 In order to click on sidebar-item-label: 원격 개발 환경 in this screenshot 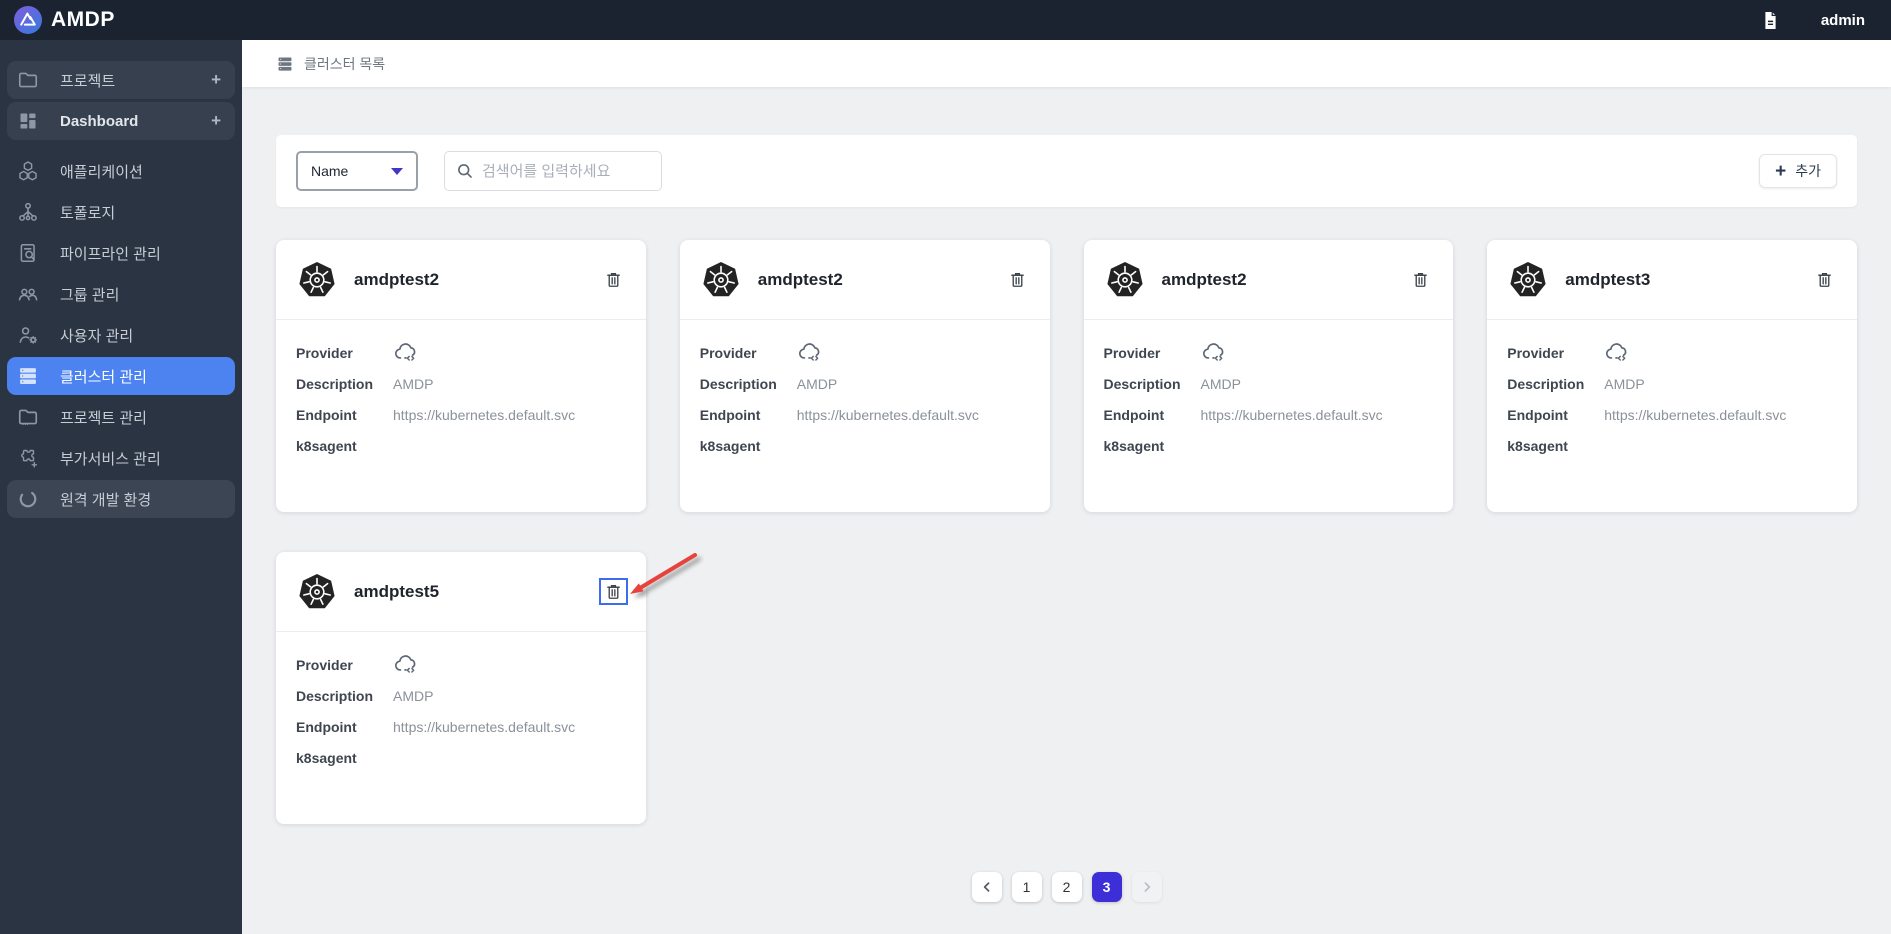, I will do `click(106, 500)`.